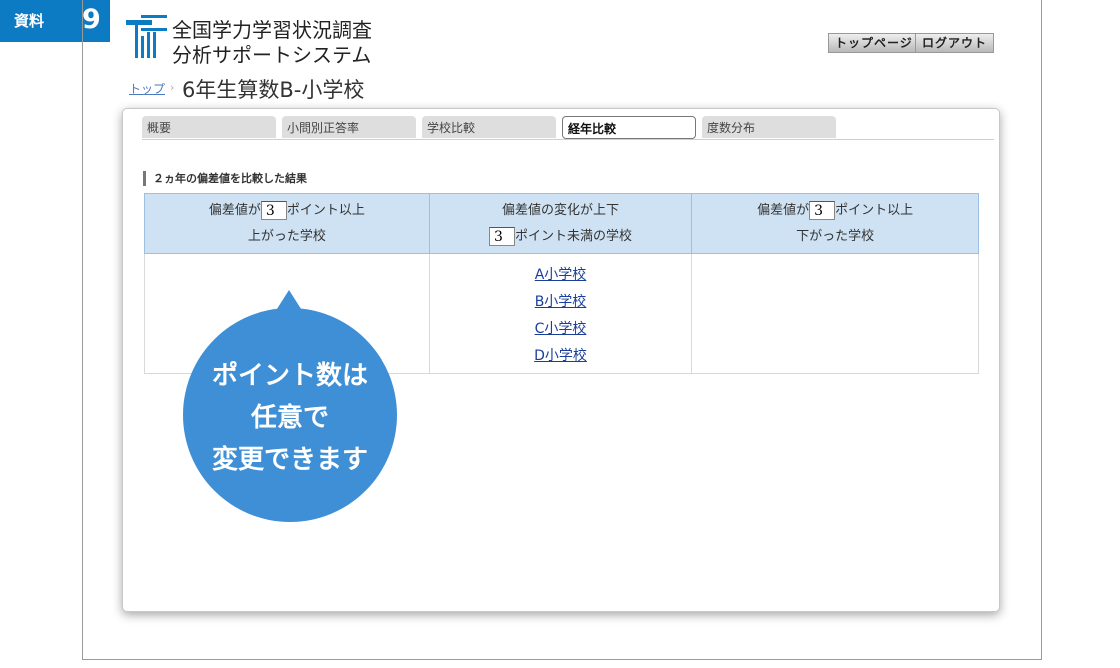  What do you see at coordinates (769, 127) in the screenshot?
I see `tab-frequency-distribution: 度数分布` at bounding box center [769, 127].